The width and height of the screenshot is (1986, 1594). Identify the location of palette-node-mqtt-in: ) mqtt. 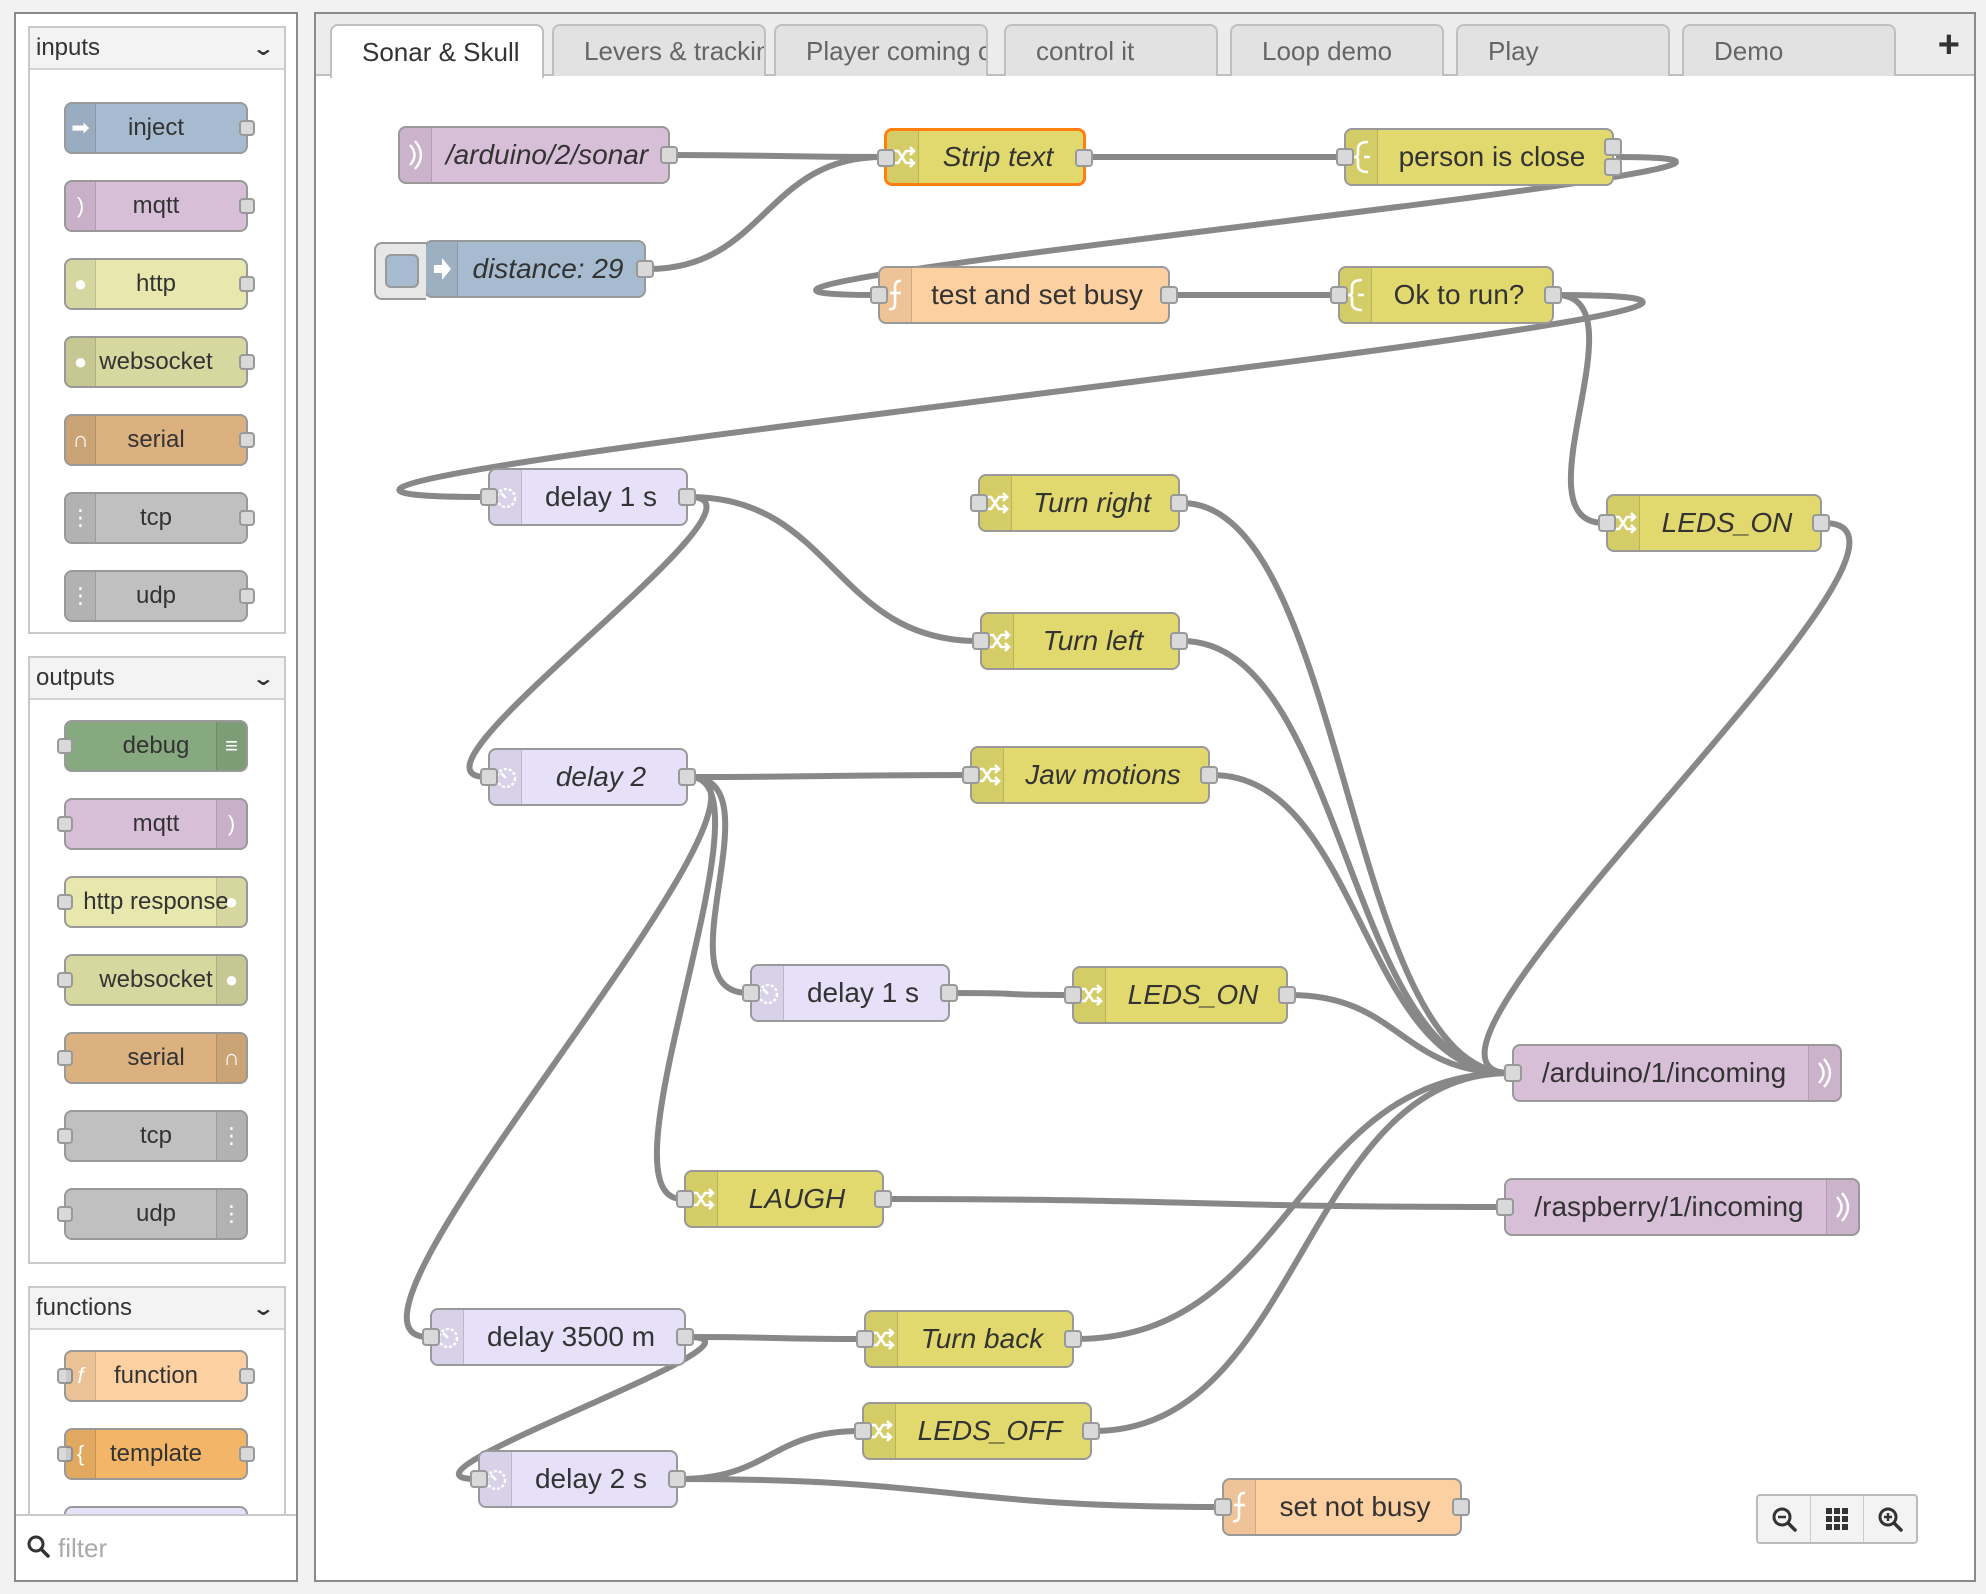
(159, 206).